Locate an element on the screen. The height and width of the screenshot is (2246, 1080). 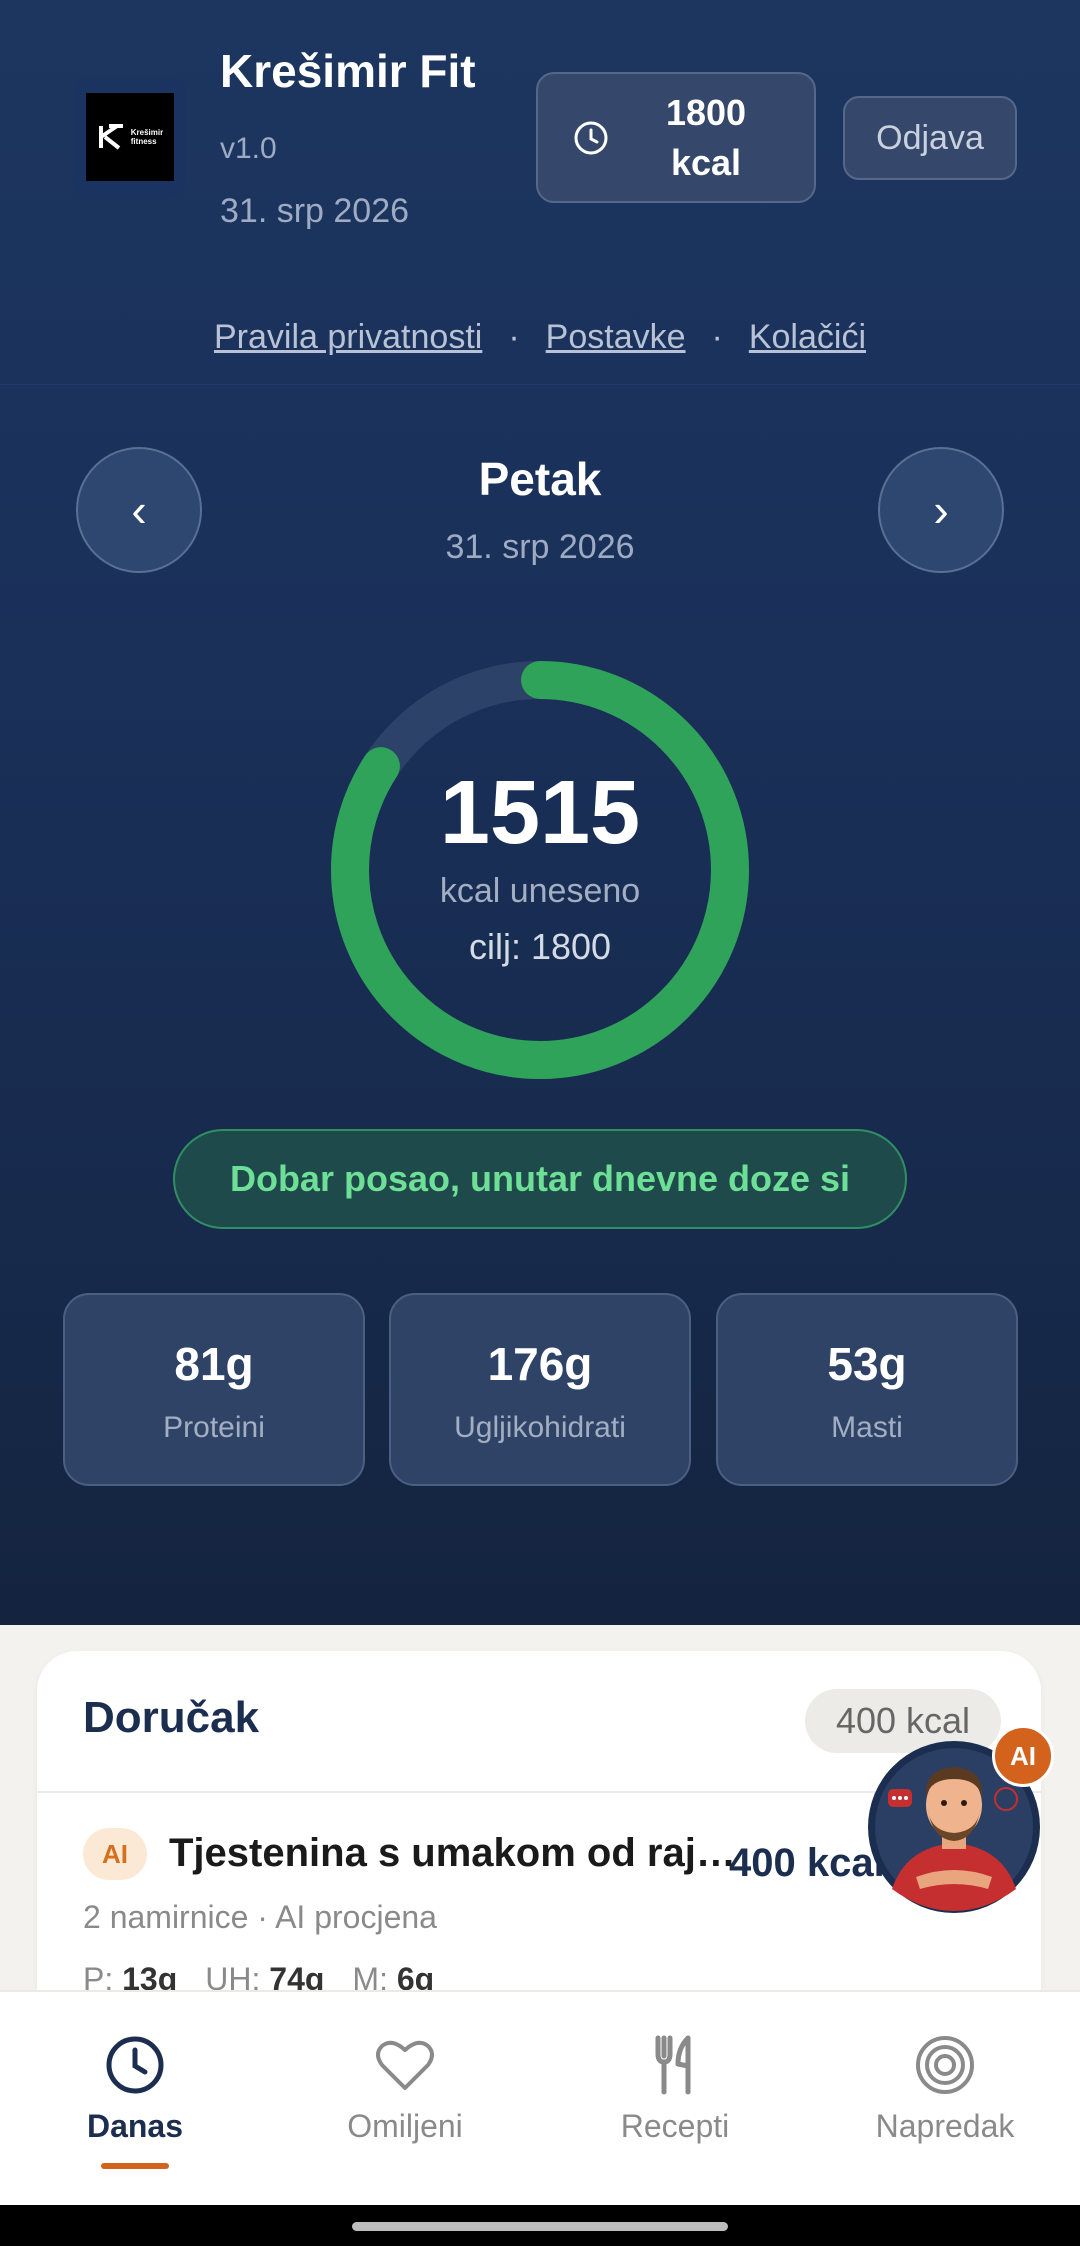
calorie-progress-ring is located at coordinates (540, 870).